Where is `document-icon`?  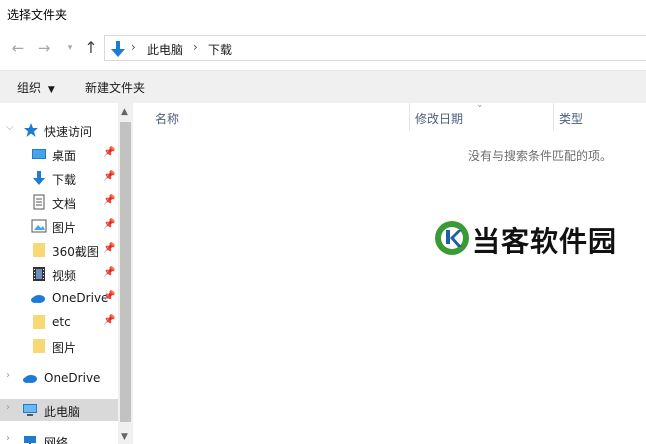 document-icon is located at coordinates (39, 202).